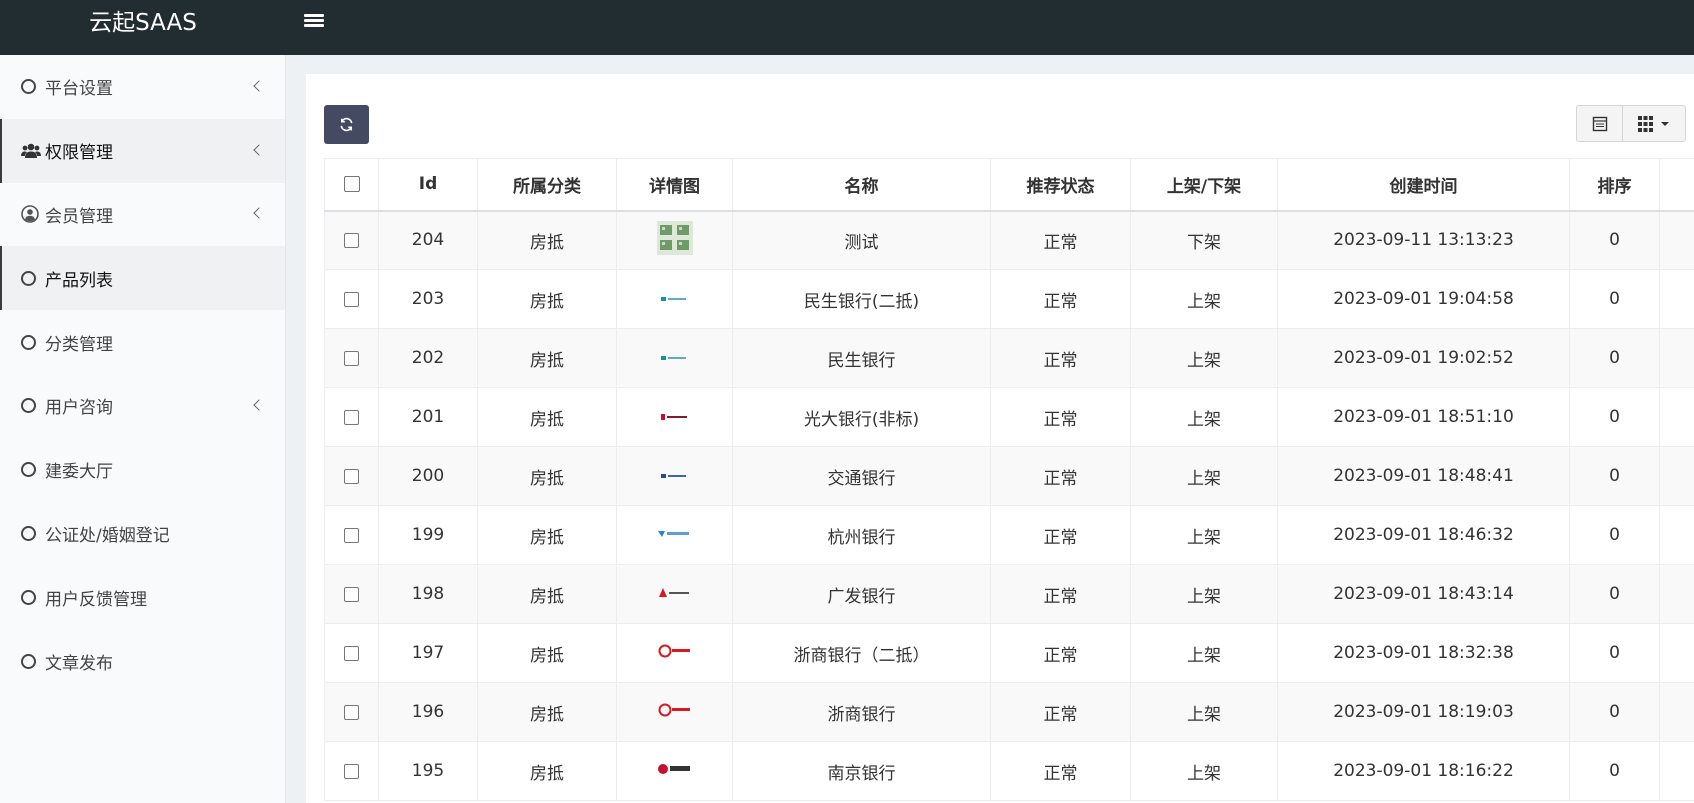 This screenshot has height=803, width=1694. Describe the element at coordinates (1423, 712) in the screenshot. I see `created-time-cell: 2023-09-01 18:19:03` at that location.